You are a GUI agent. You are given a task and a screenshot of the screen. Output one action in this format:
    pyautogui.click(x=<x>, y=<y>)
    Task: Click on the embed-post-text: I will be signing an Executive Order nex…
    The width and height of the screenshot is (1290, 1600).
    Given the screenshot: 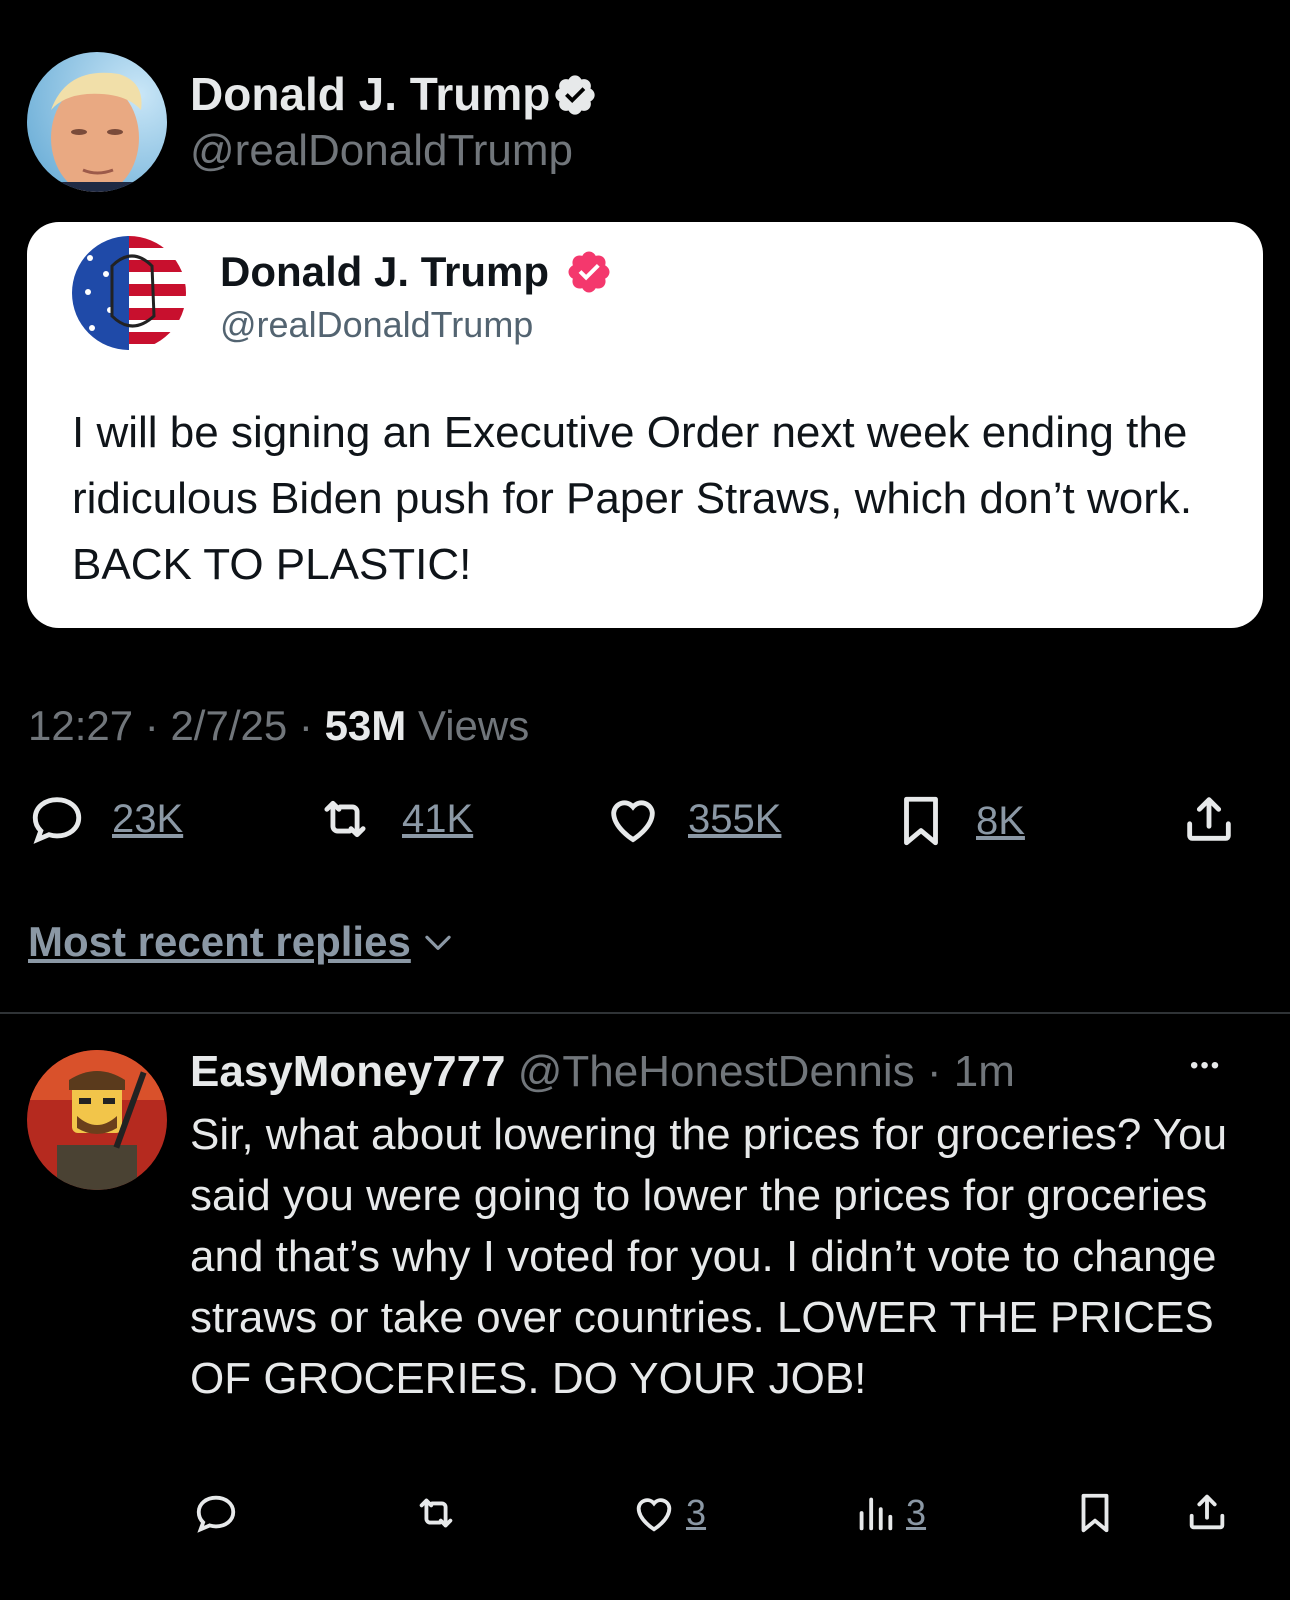 What is the action you would take?
    pyautogui.click(x=632, y=498)
    